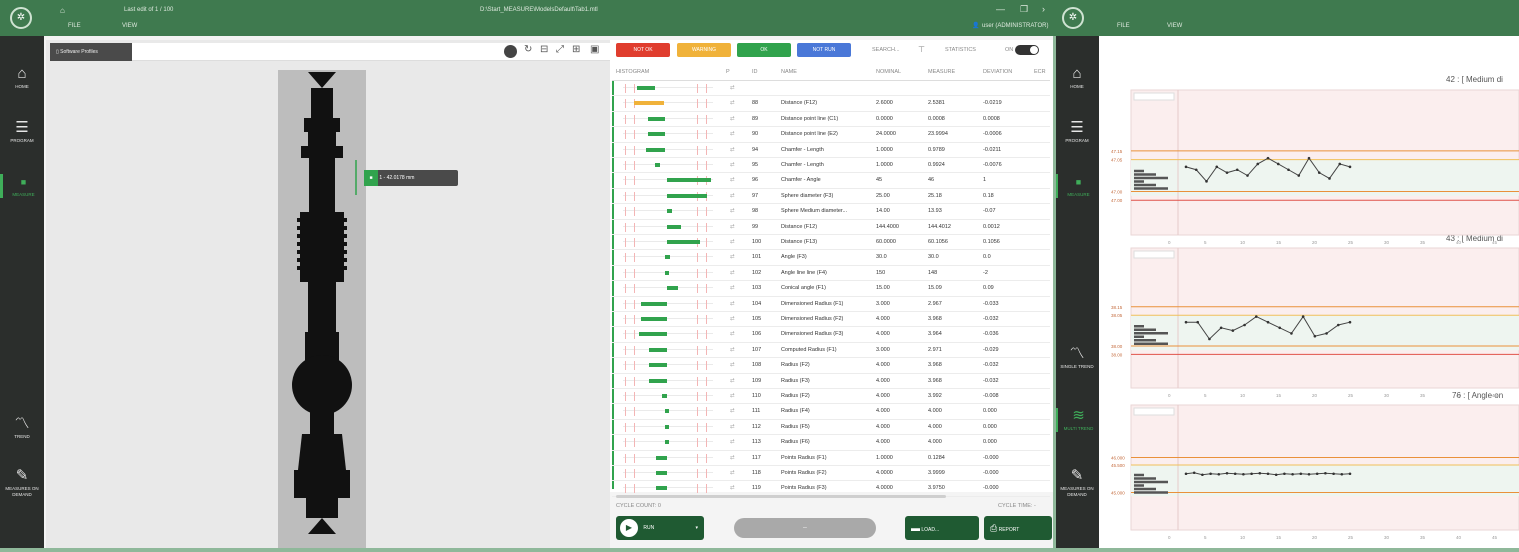 This screenshot has width=1519, height=552. Describe the element at coordinates (1351, 537) in the screenshot. I see `x-tick-label: 25` at that location.